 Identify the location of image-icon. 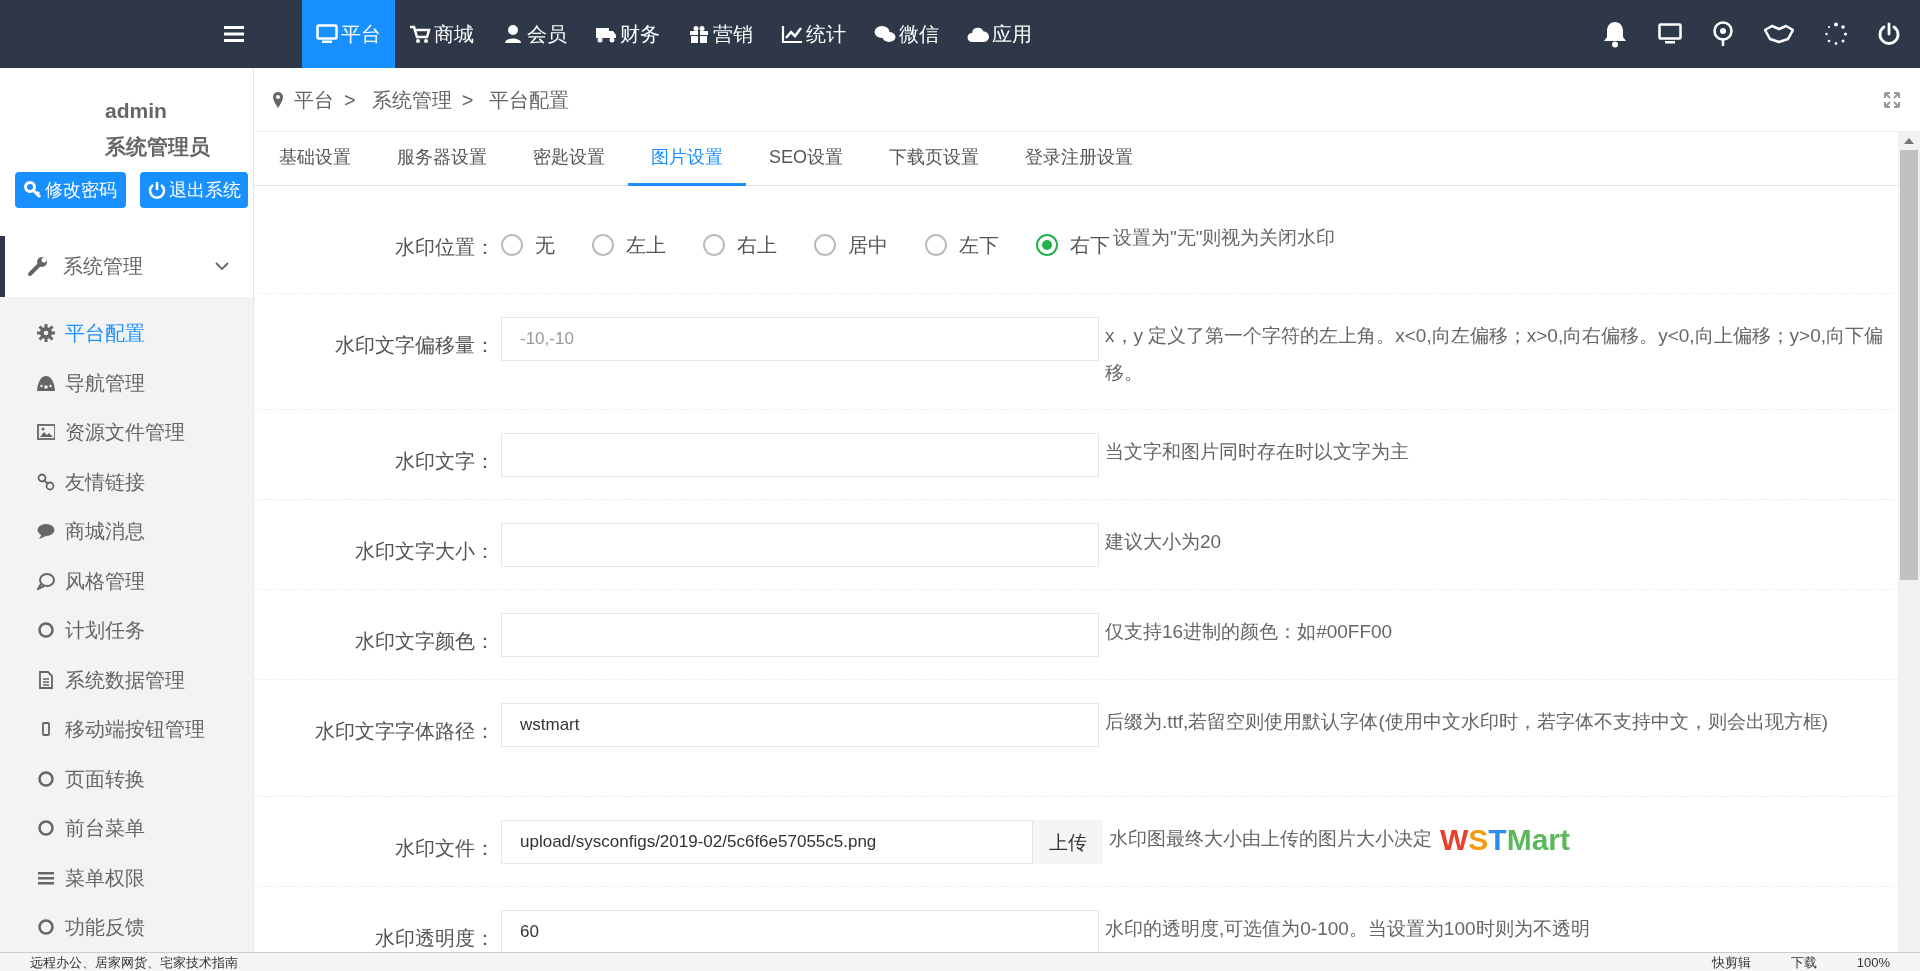
(46, 432).